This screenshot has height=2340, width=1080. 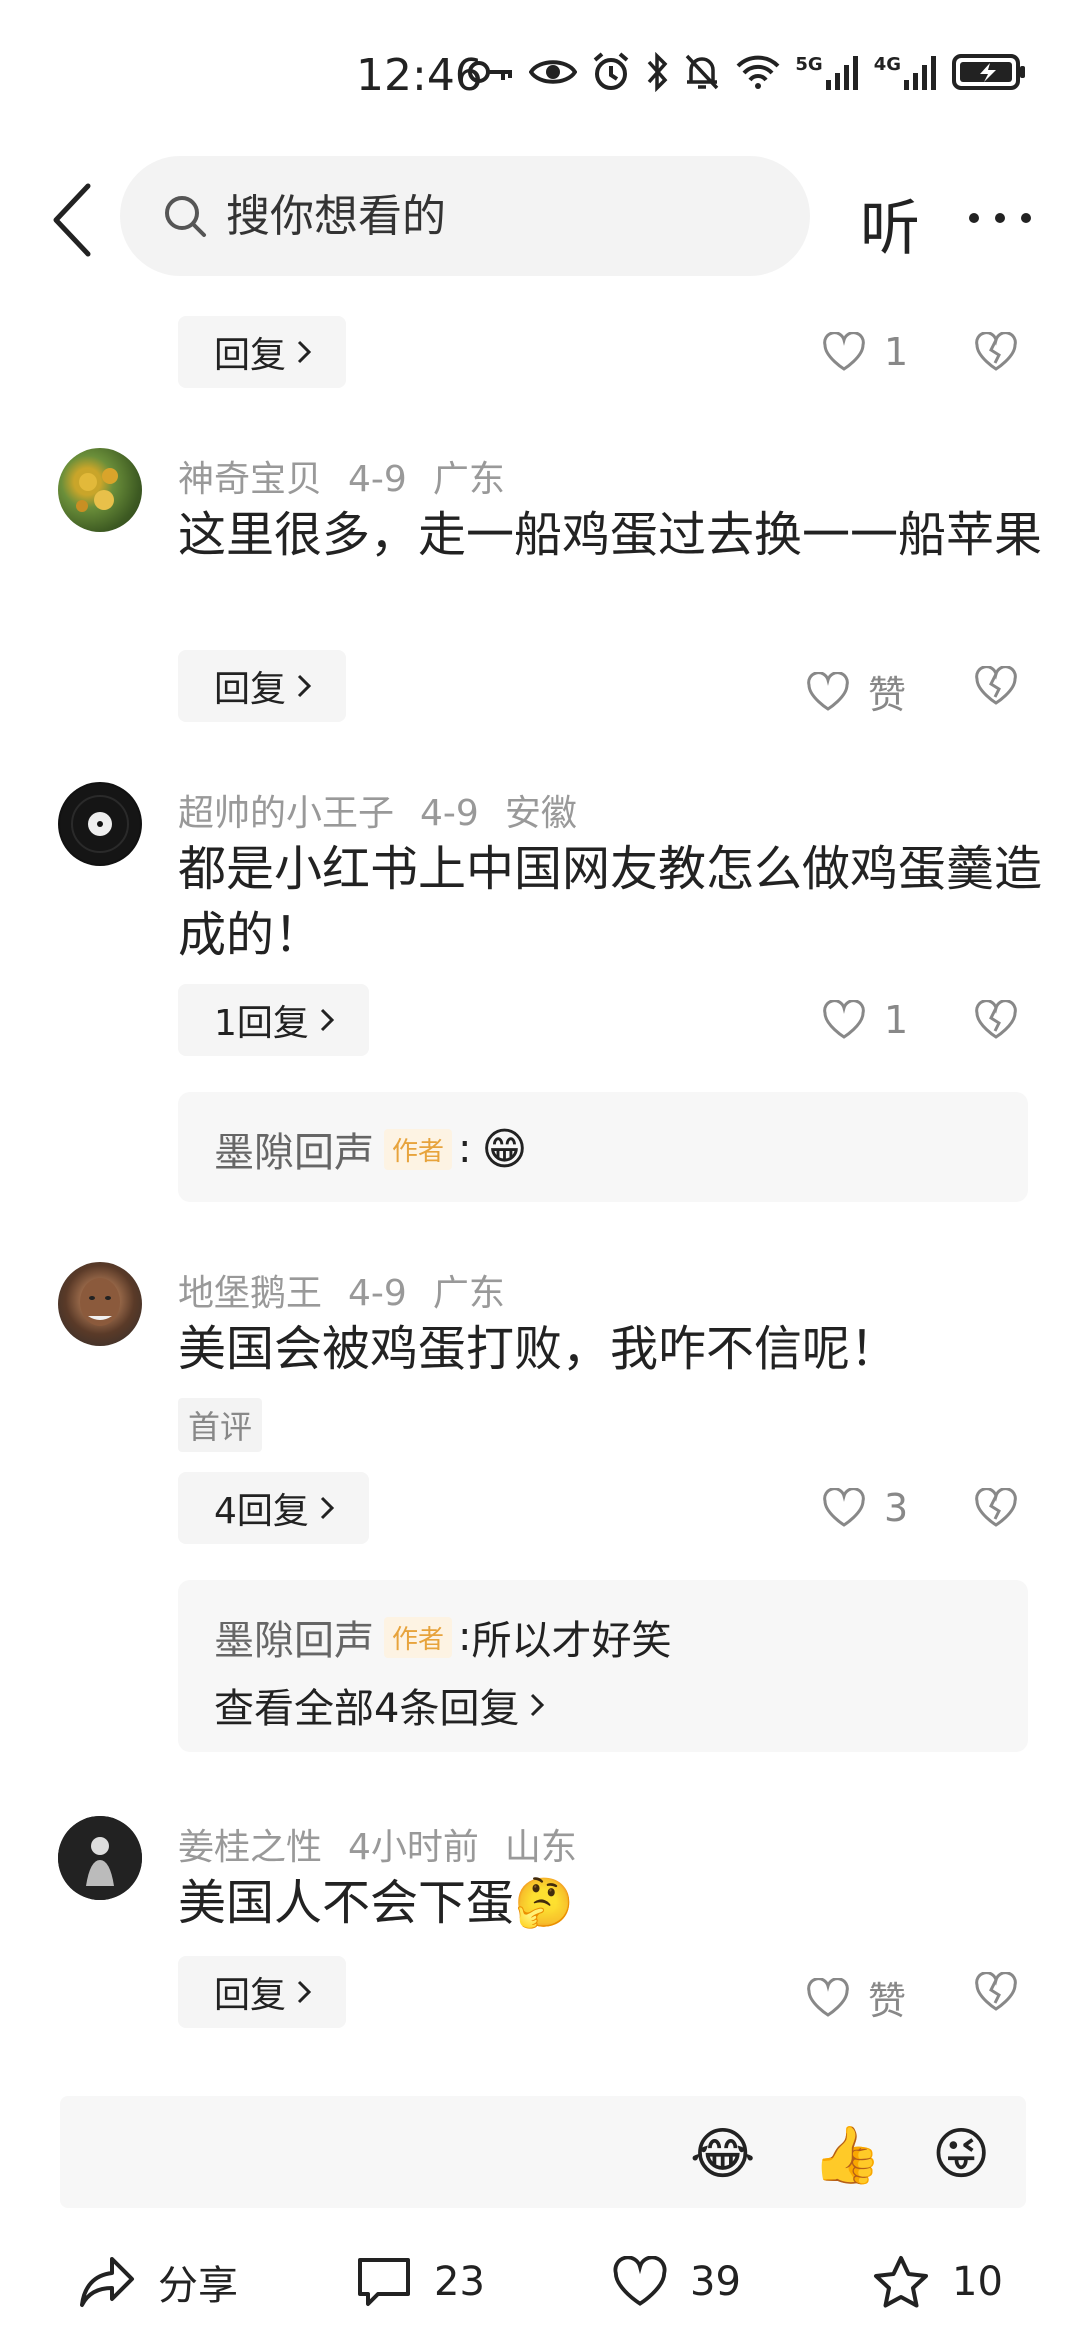 I want to click on network-5g-label: 5G, so click(x=809, y=64).